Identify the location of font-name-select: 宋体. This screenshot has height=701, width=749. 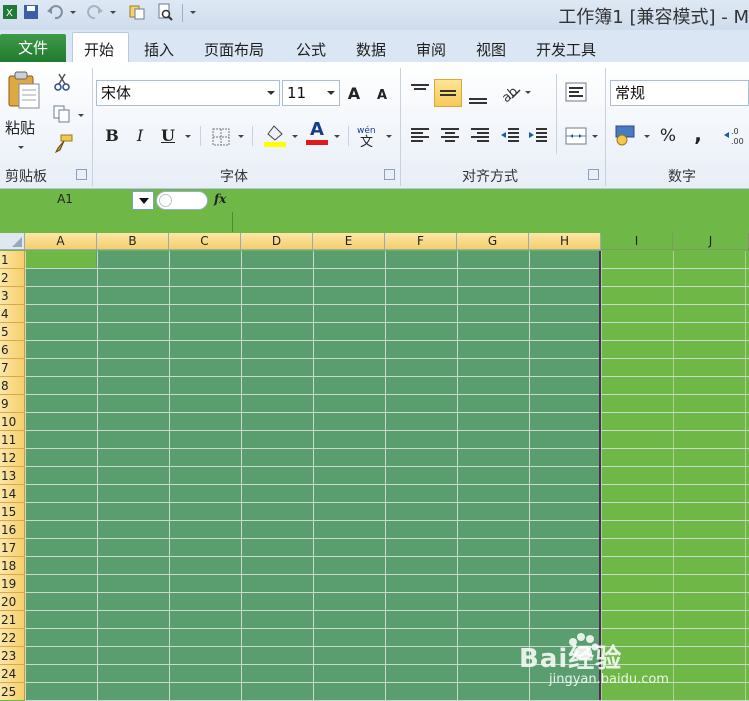
(188, 93).